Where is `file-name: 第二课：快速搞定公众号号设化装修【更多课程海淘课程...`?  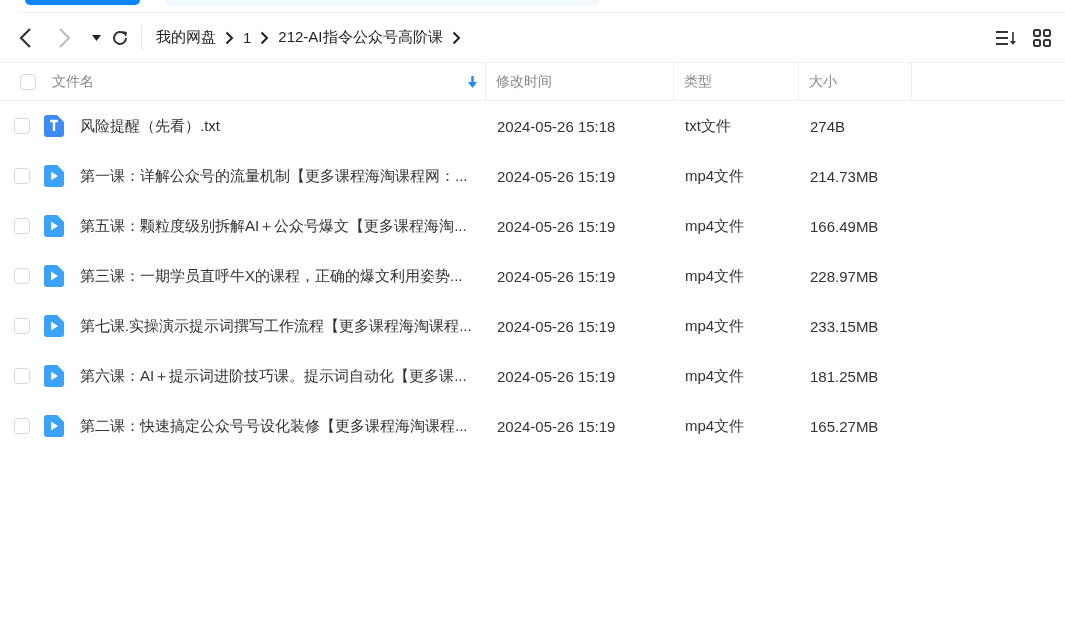 file-name: 第二课：快速搞定公众号号设化装修【更多课程海淘课程... is located at coordinates (274, 426).